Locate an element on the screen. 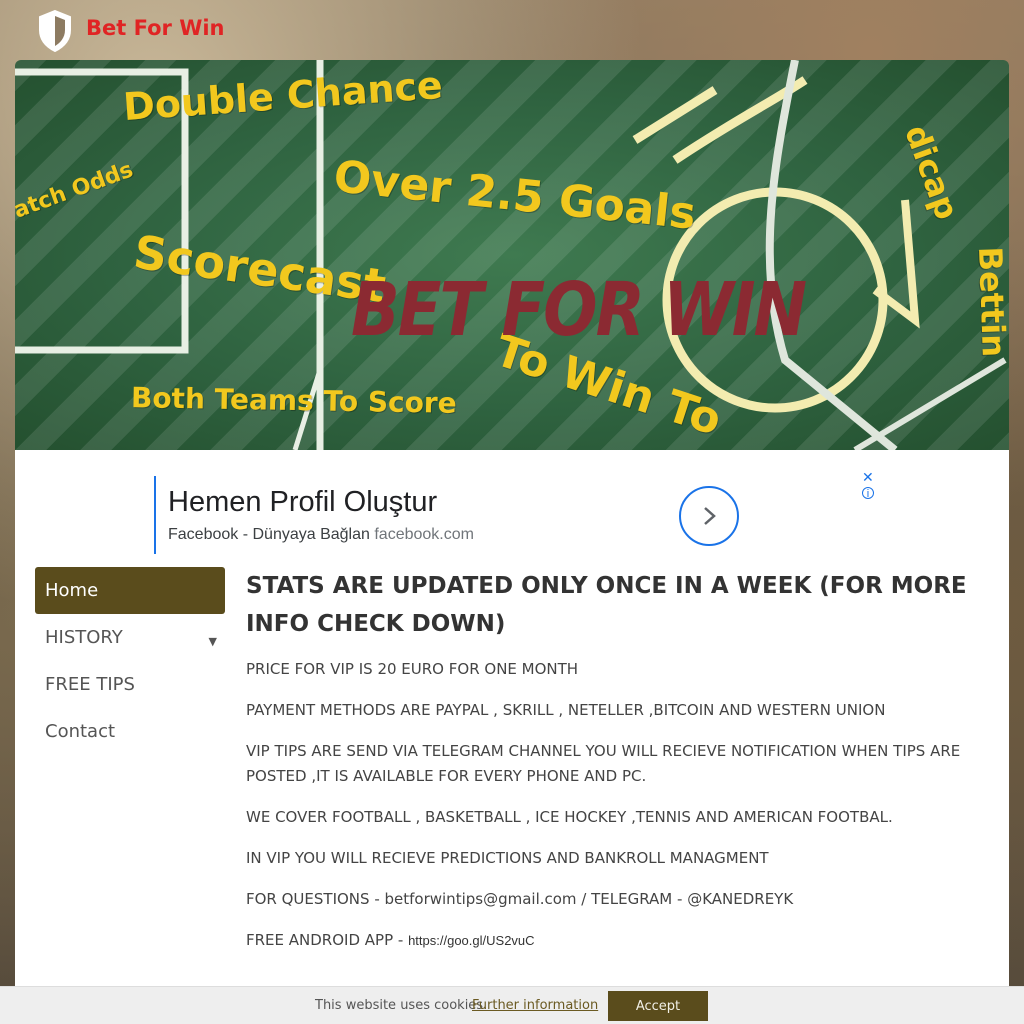  app-link: https://goo.gl/US2vuC is located at coordinates (471, 940).